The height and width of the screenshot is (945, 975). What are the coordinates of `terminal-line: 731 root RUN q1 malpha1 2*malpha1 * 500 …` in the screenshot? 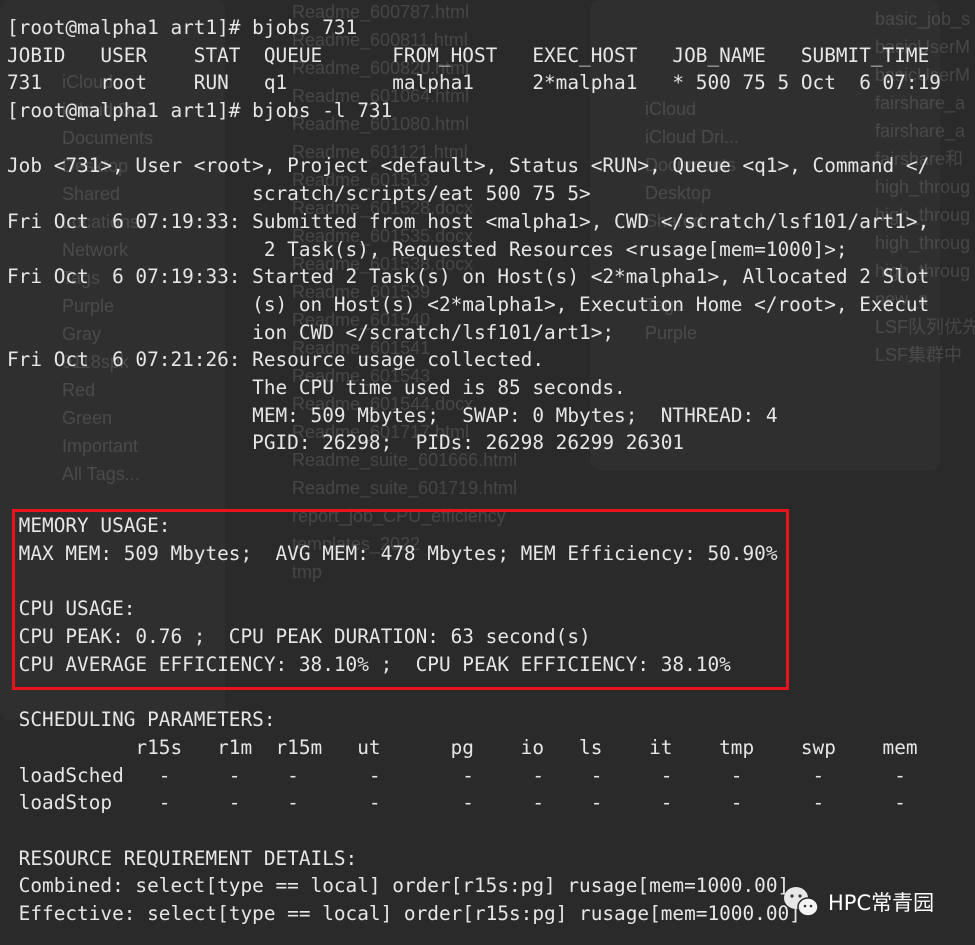 It's located at (474, 83).